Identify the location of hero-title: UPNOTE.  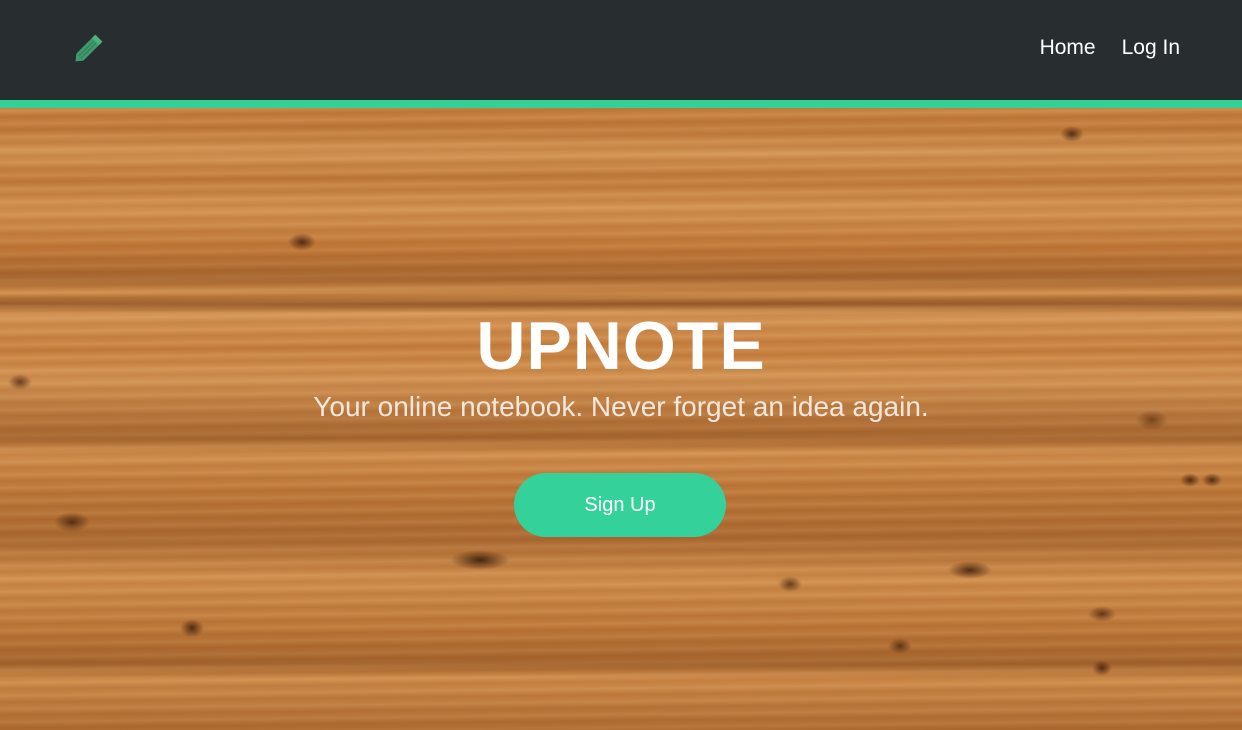
(621, 346).